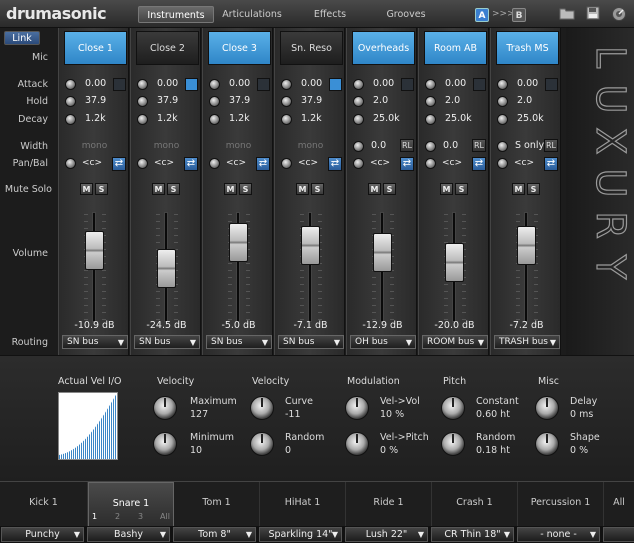  Describe the element at coordinates (117, 516) in the screenshot. I see `snare-sub-2: 2` at that location.